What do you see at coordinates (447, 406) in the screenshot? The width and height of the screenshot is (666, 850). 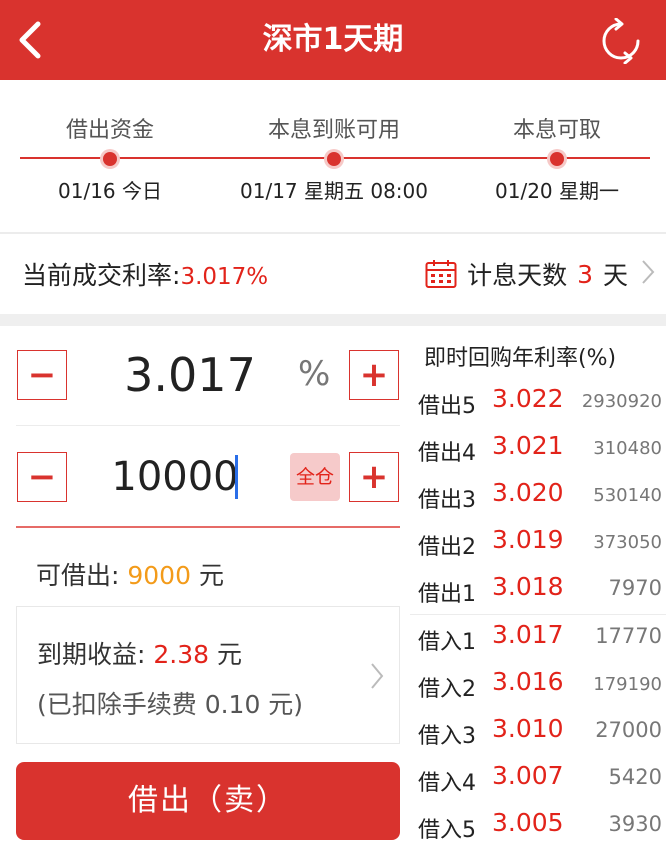 I see `quote-name: 借出5` at bounding box center [447, 406].